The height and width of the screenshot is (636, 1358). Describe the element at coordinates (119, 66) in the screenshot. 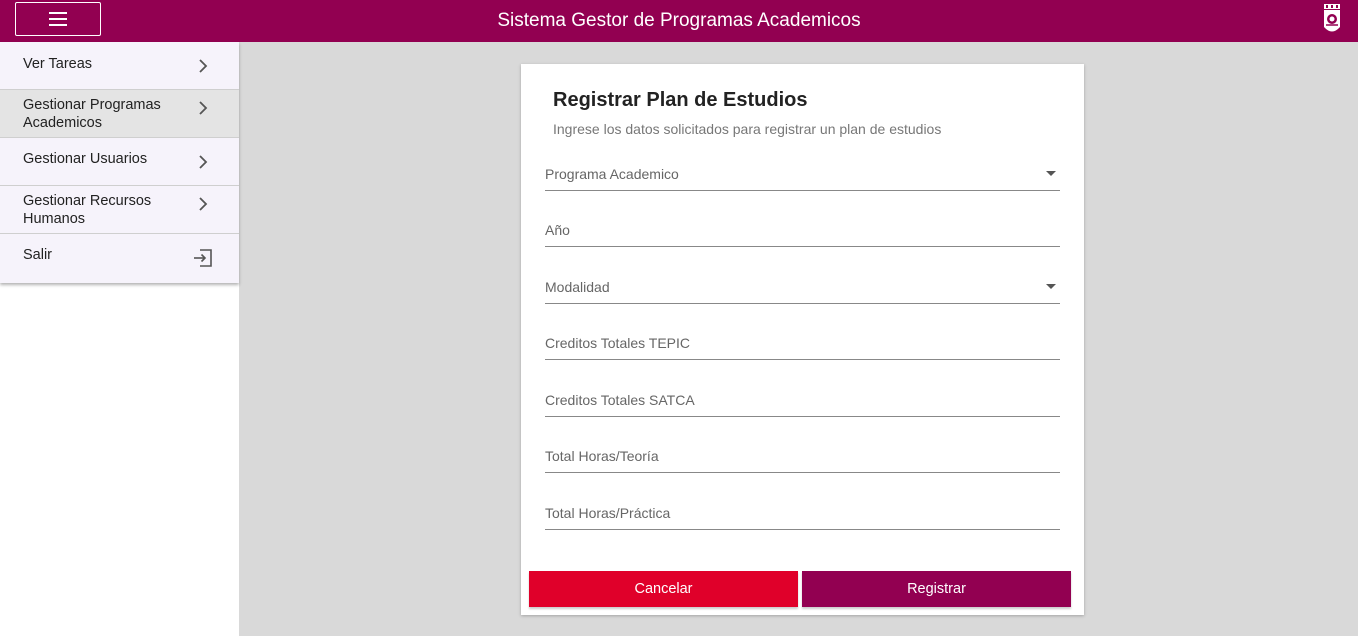

I see `sidebar-item-ver-tareas: Ver Tareas` at that location.